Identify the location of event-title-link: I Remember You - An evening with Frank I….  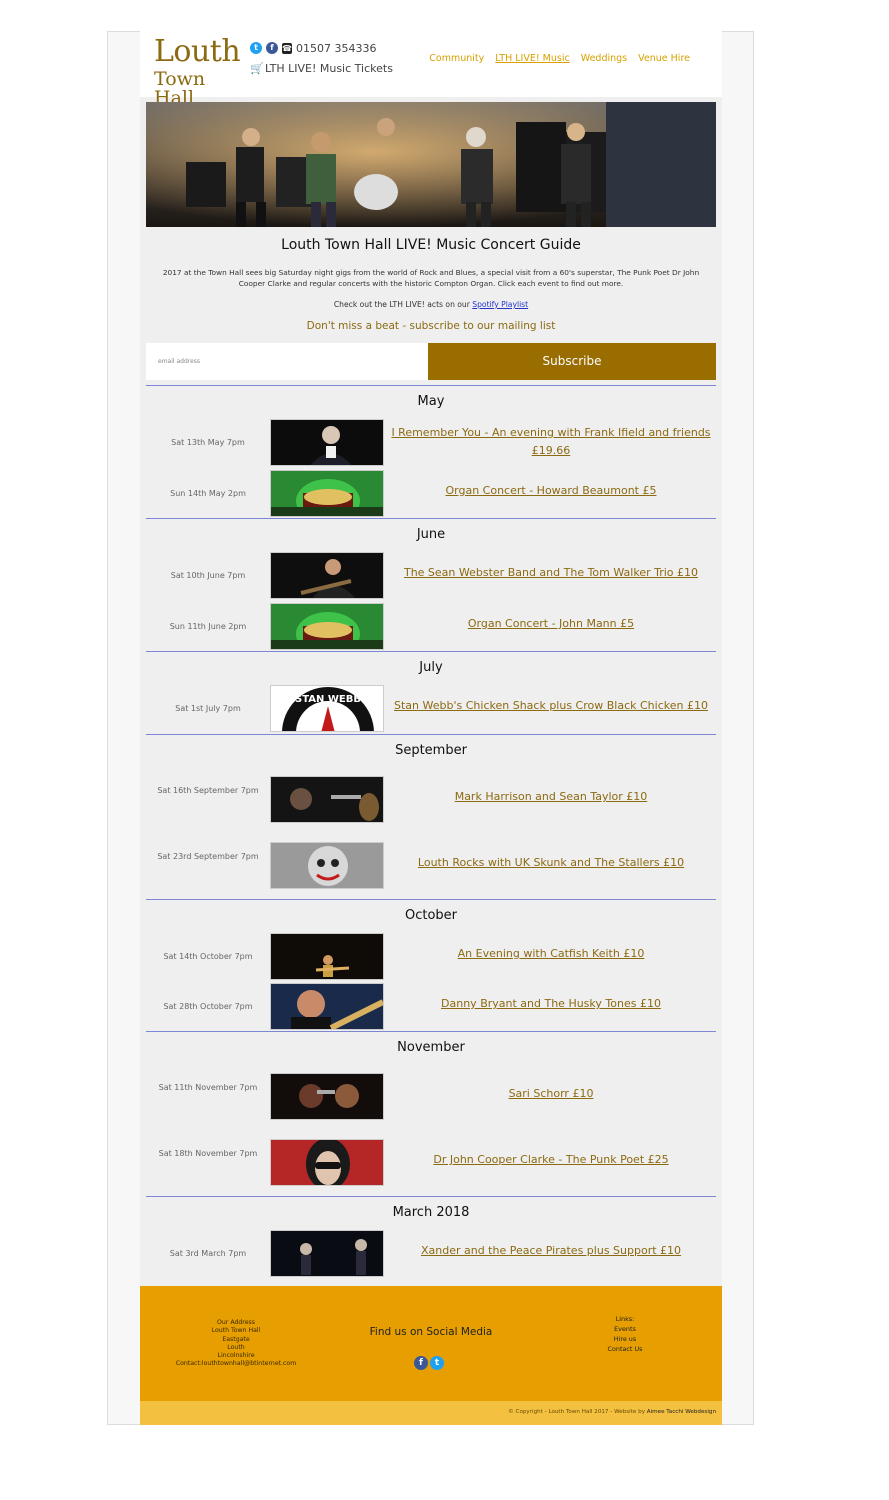
(551, 442).